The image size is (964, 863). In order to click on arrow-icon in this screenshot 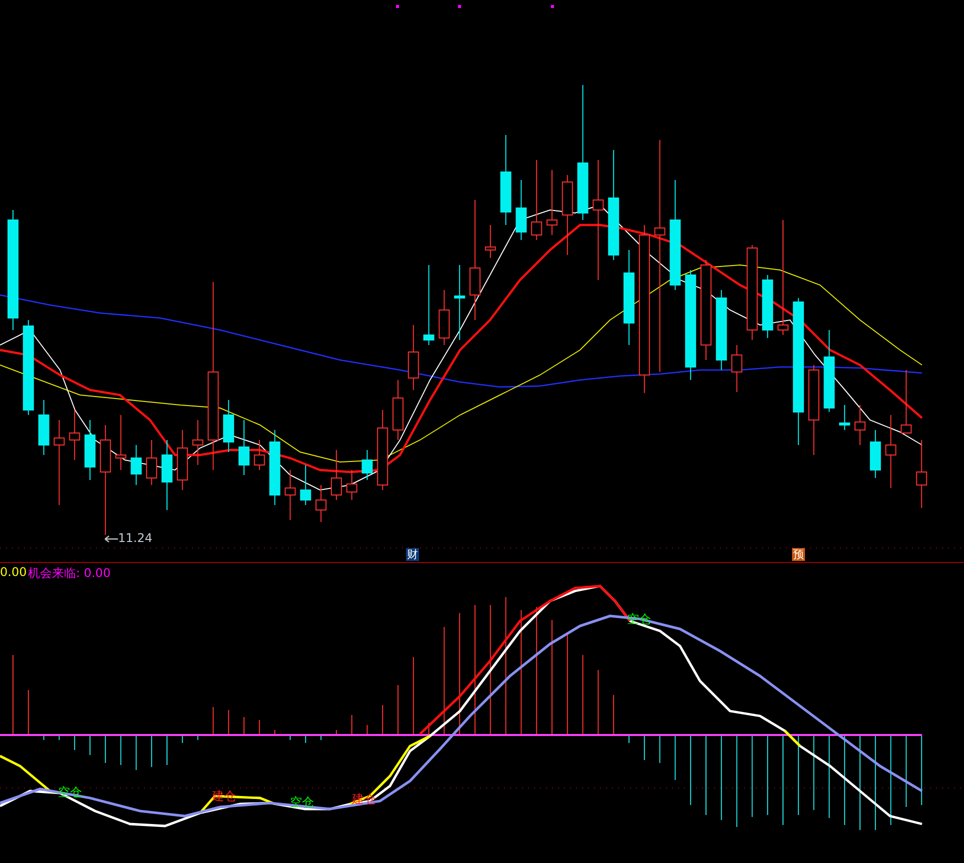, I will do `click(111, 539)`.